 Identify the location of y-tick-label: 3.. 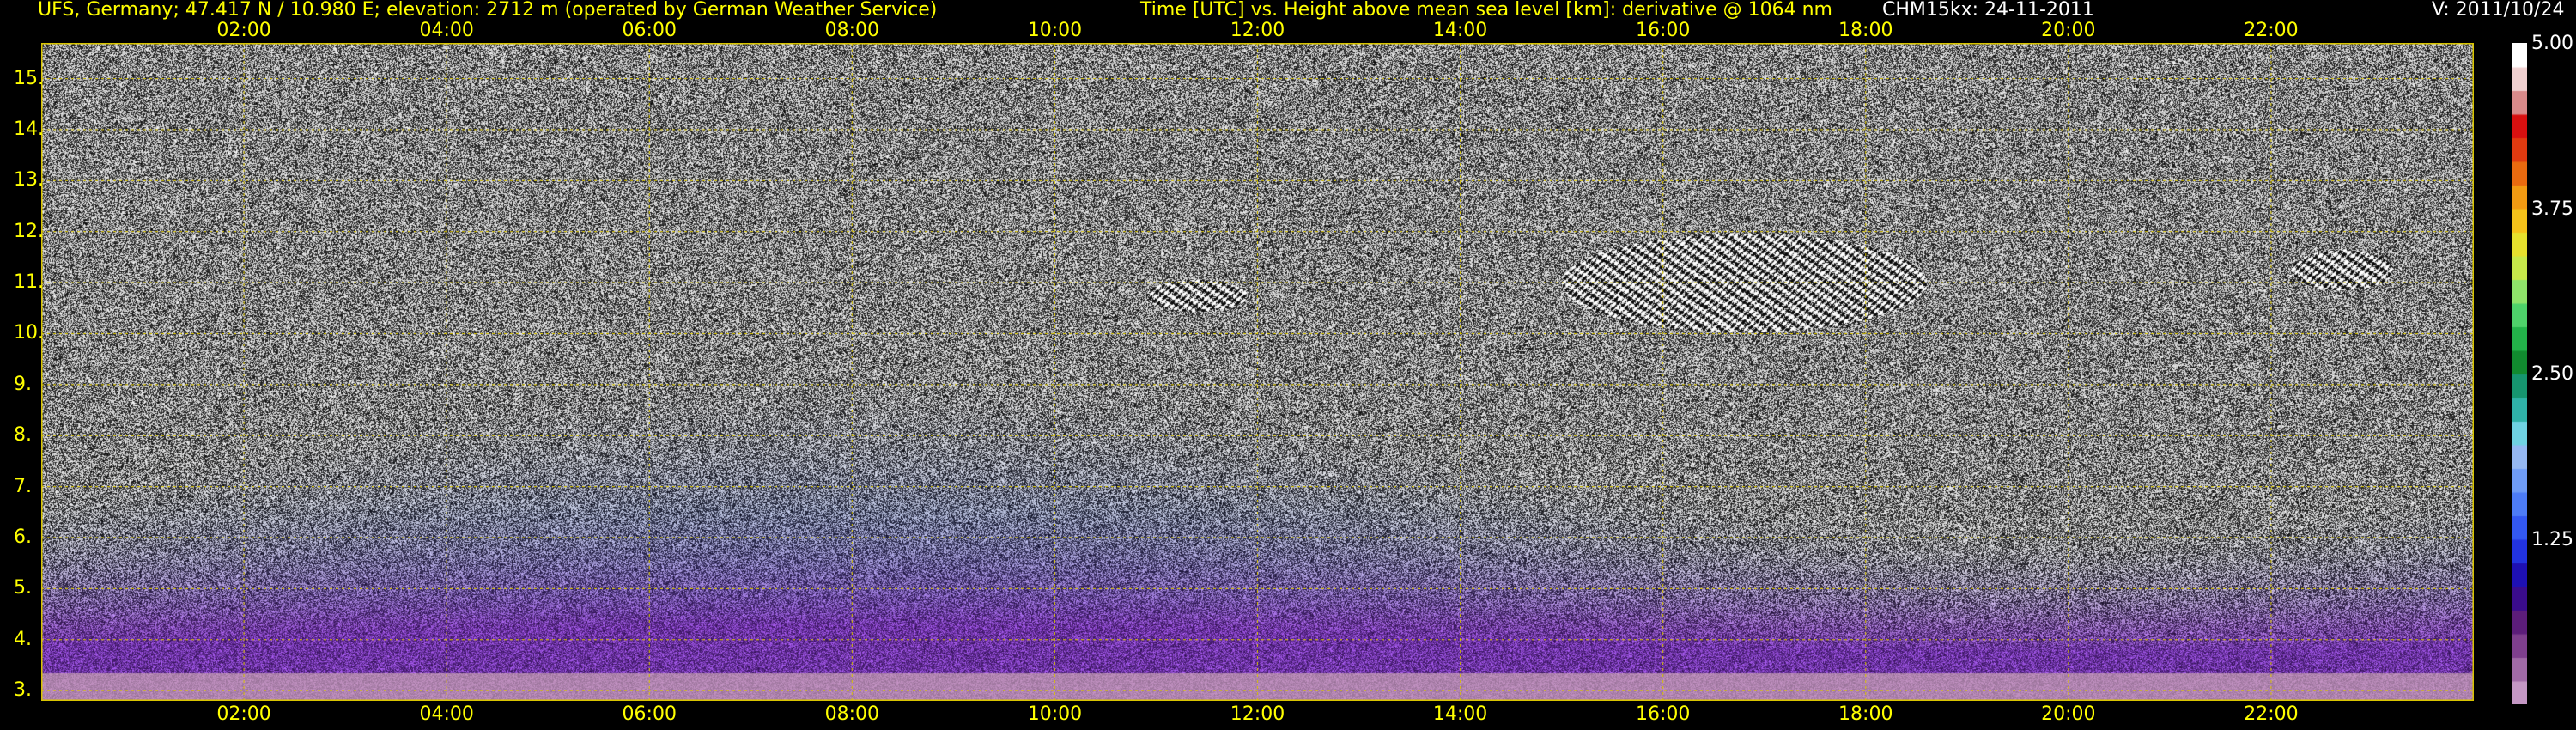
(23, 690).